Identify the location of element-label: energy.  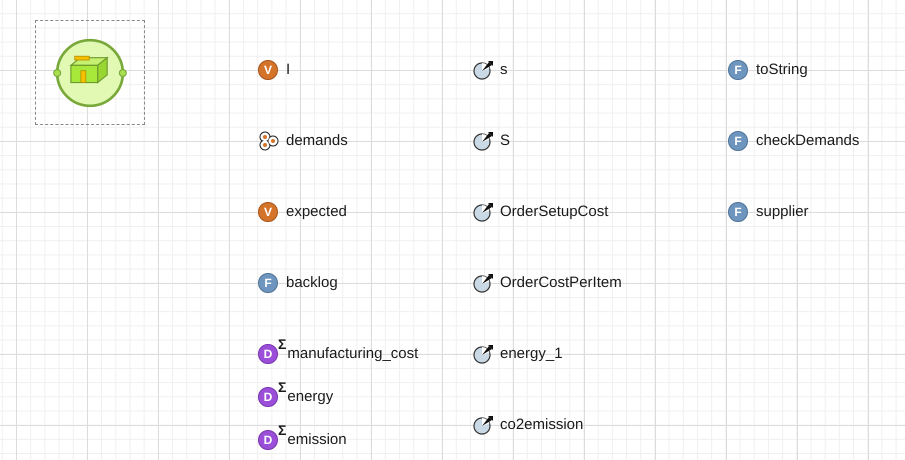
(310, 396).